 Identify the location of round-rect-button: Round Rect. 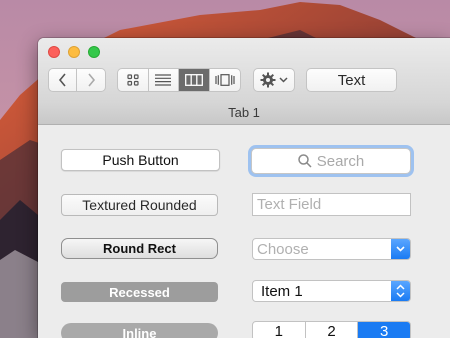
(139, 248).